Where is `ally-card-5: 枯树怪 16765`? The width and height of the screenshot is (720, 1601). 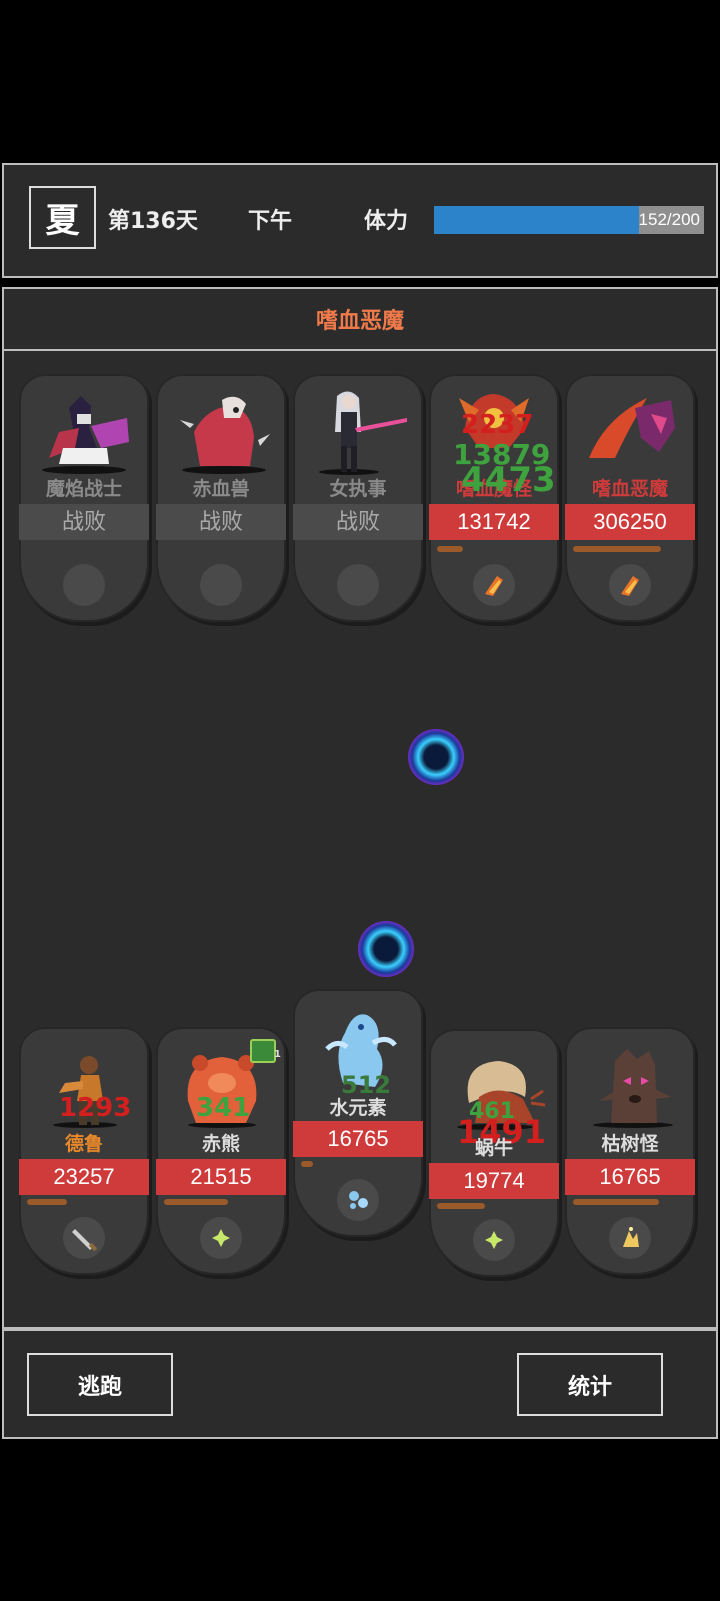
ally-card-5: 枯树怪 16765 is located at coordinates (630, 1151).